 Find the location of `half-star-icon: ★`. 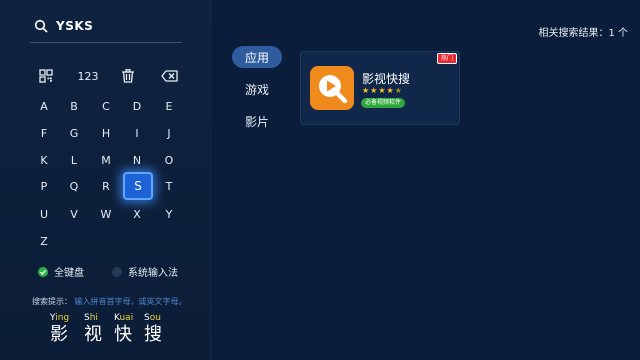

half-star-icon: ★ is located at coordinates (398, 90).